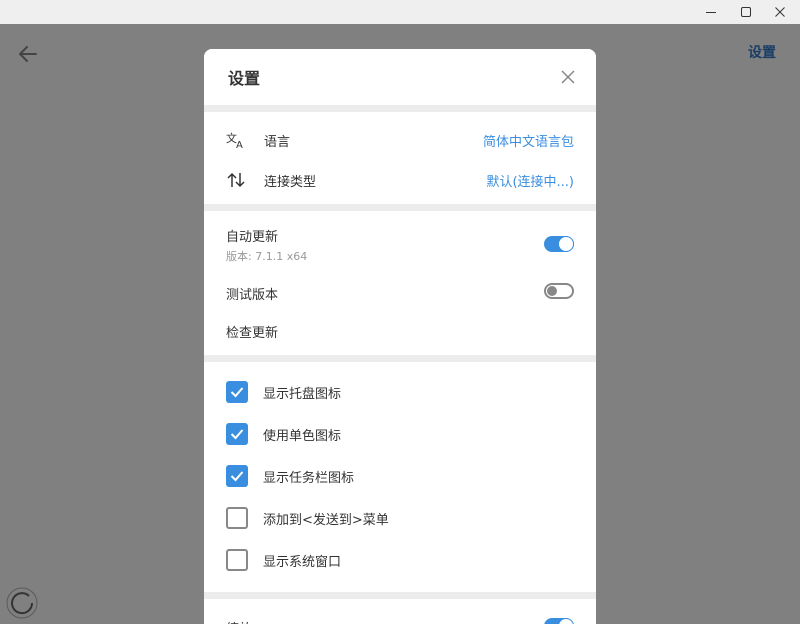 The image size is (800, 624). What do you see at coordinates (252, 331) in the screenshot?
I see `check-updates-link: 检查更新` at bounding box center [252, 331].